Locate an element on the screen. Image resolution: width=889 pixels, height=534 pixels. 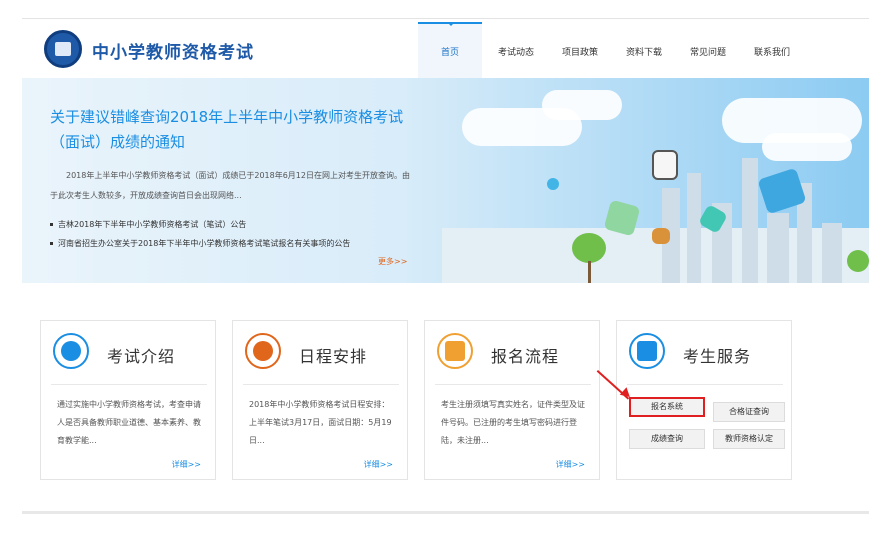
registration-system-button: 报名系统 is located at coordinates (667, 407).